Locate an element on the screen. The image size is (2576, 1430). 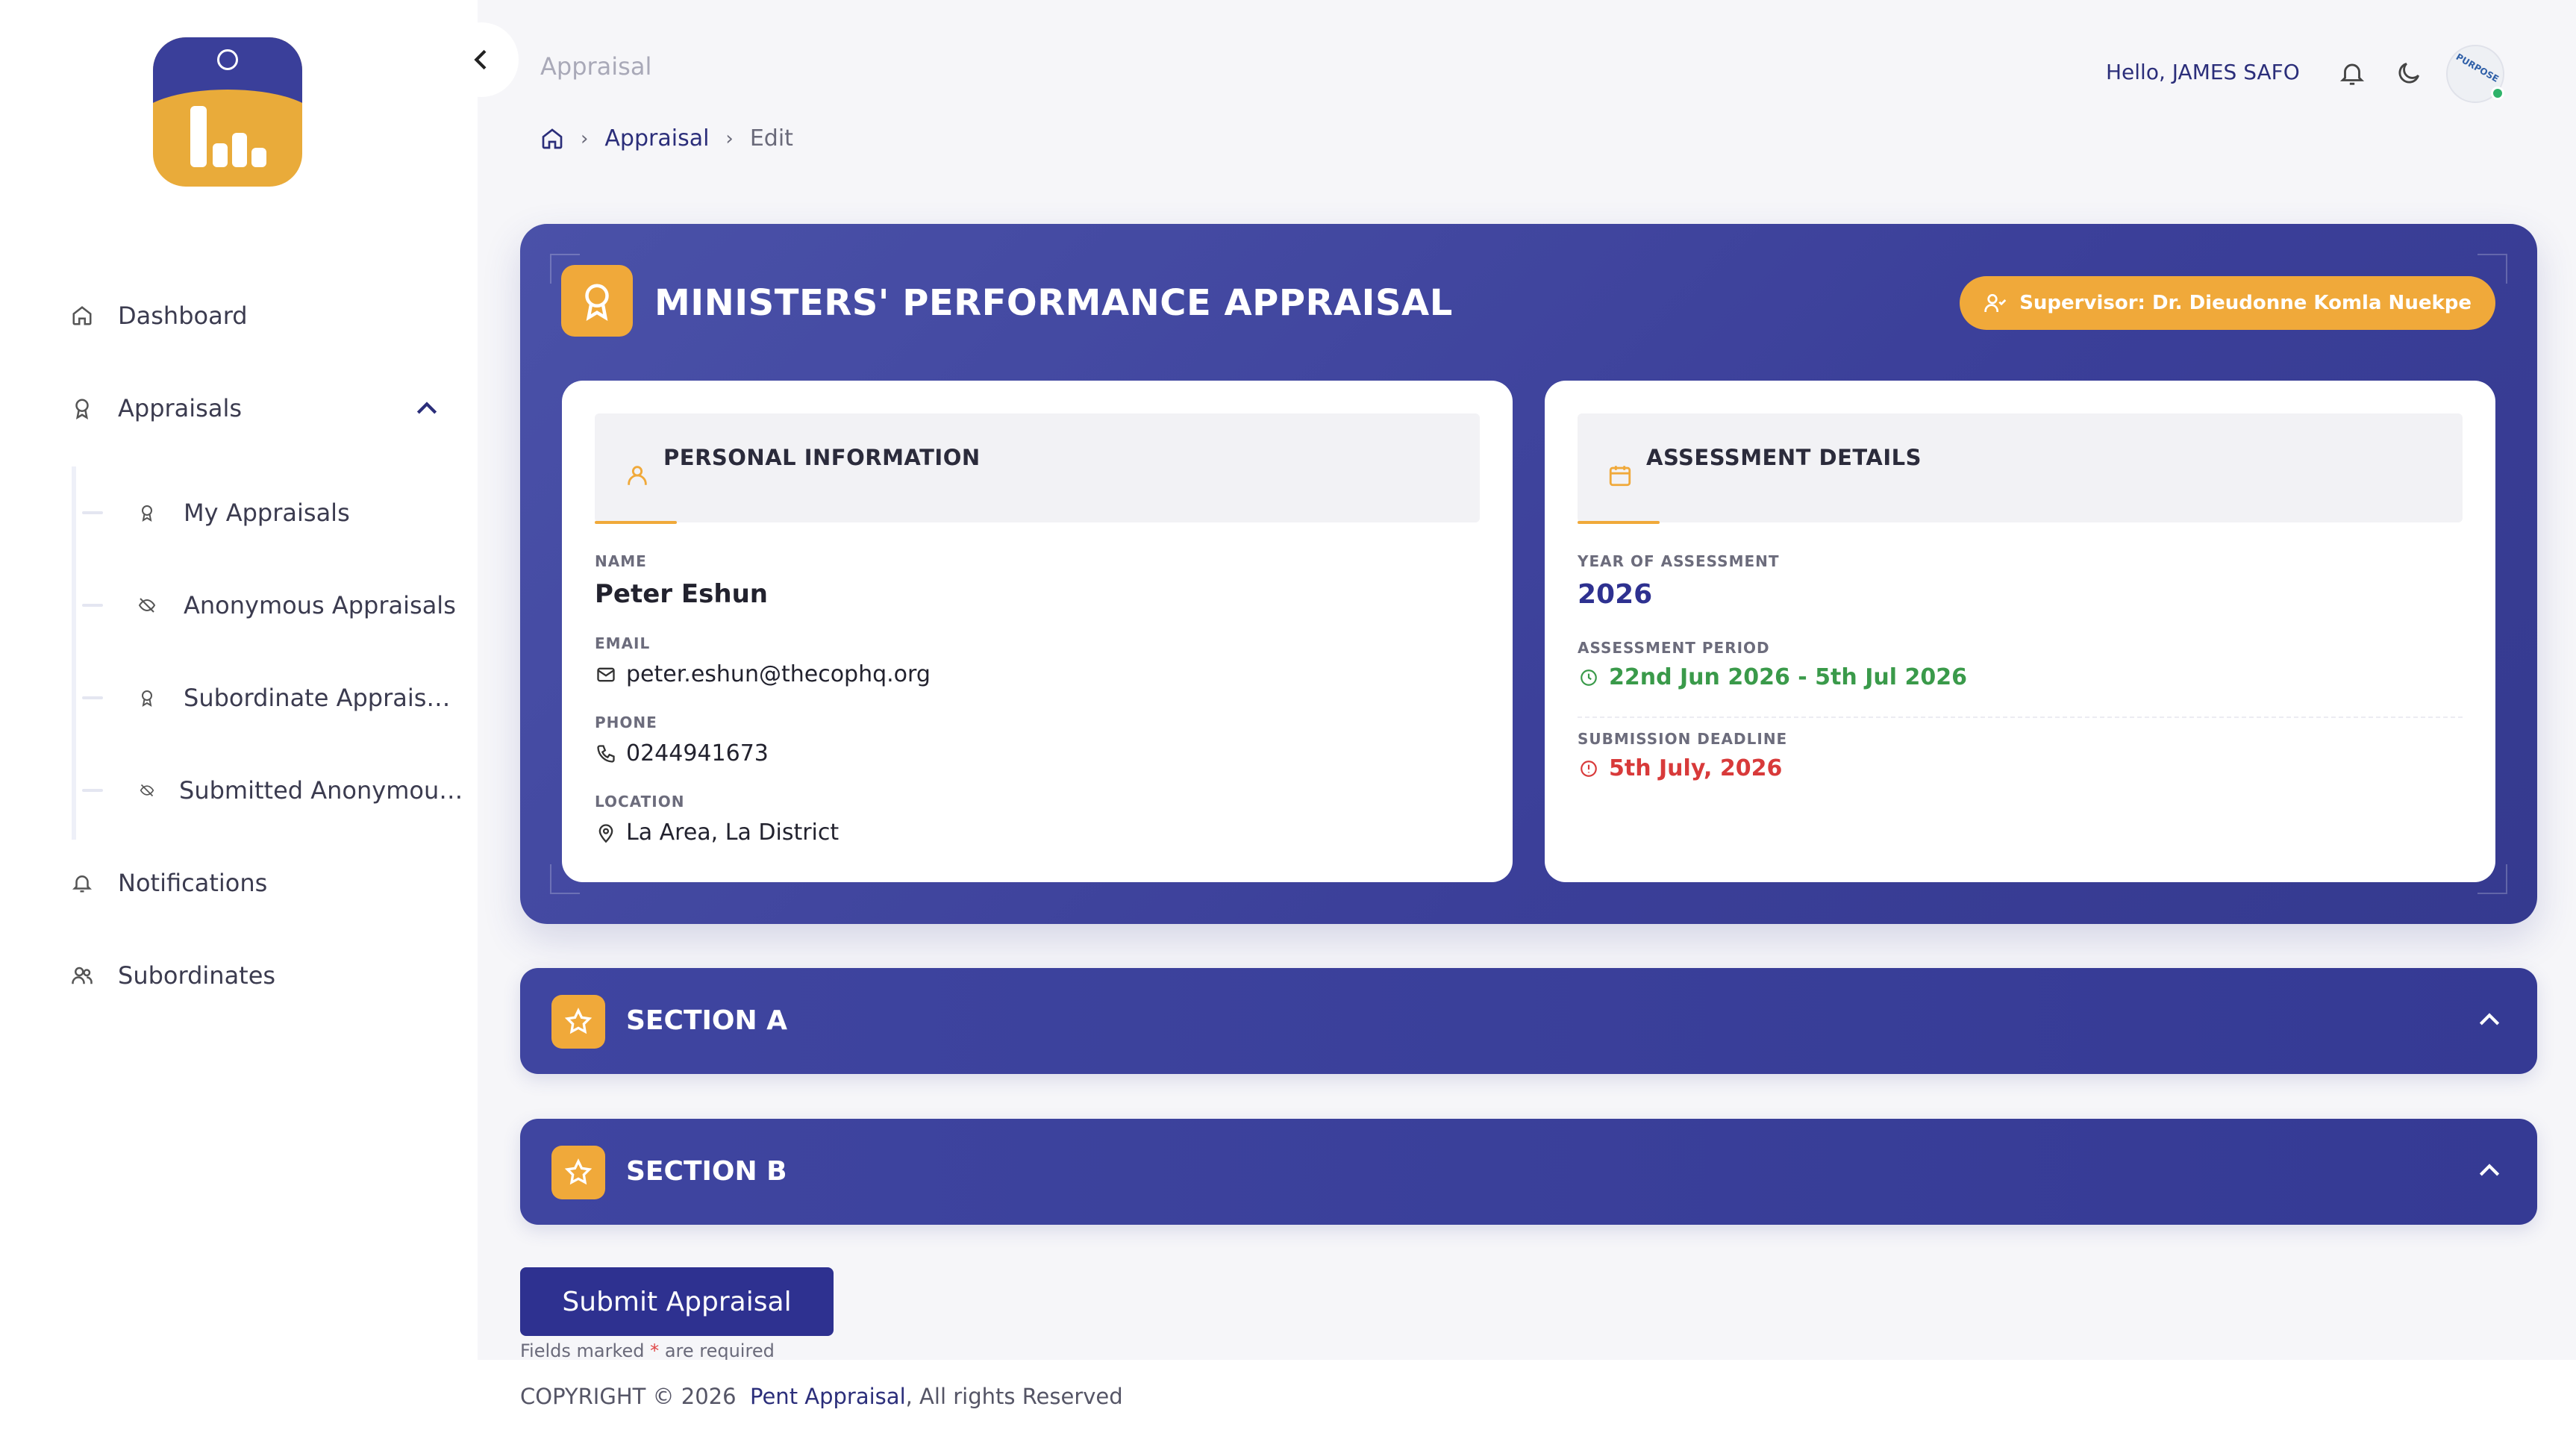
sidebar-collapse-button is located at coordinates (481, 60).